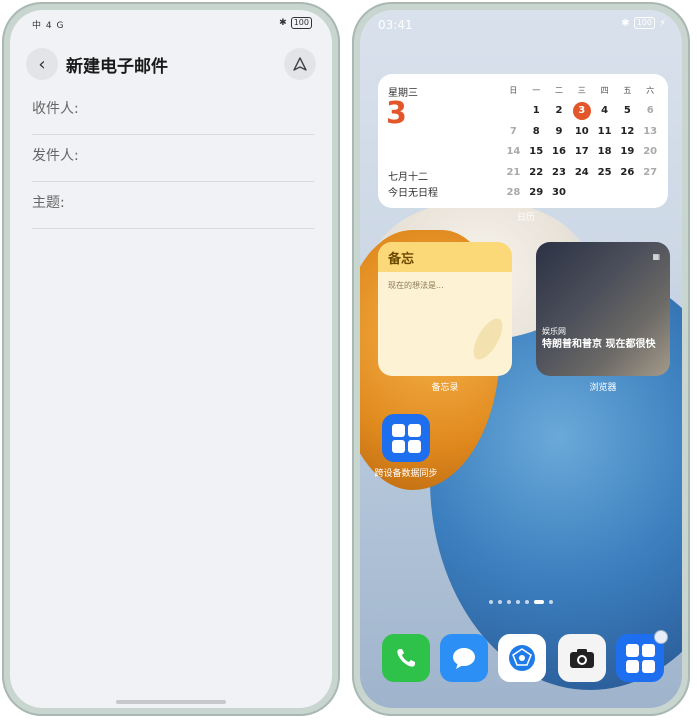  What do you see at coordinates (559, 172) in the screenshot?
I see `calendar-date: 23` at bounding box center [559, 172].